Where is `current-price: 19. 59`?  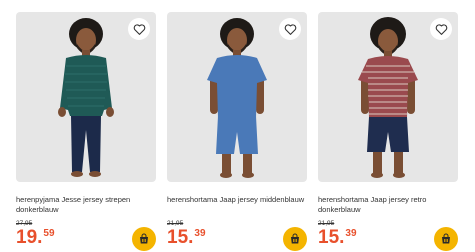 current-price: 19. 59 is located at coordinates (35, 238).